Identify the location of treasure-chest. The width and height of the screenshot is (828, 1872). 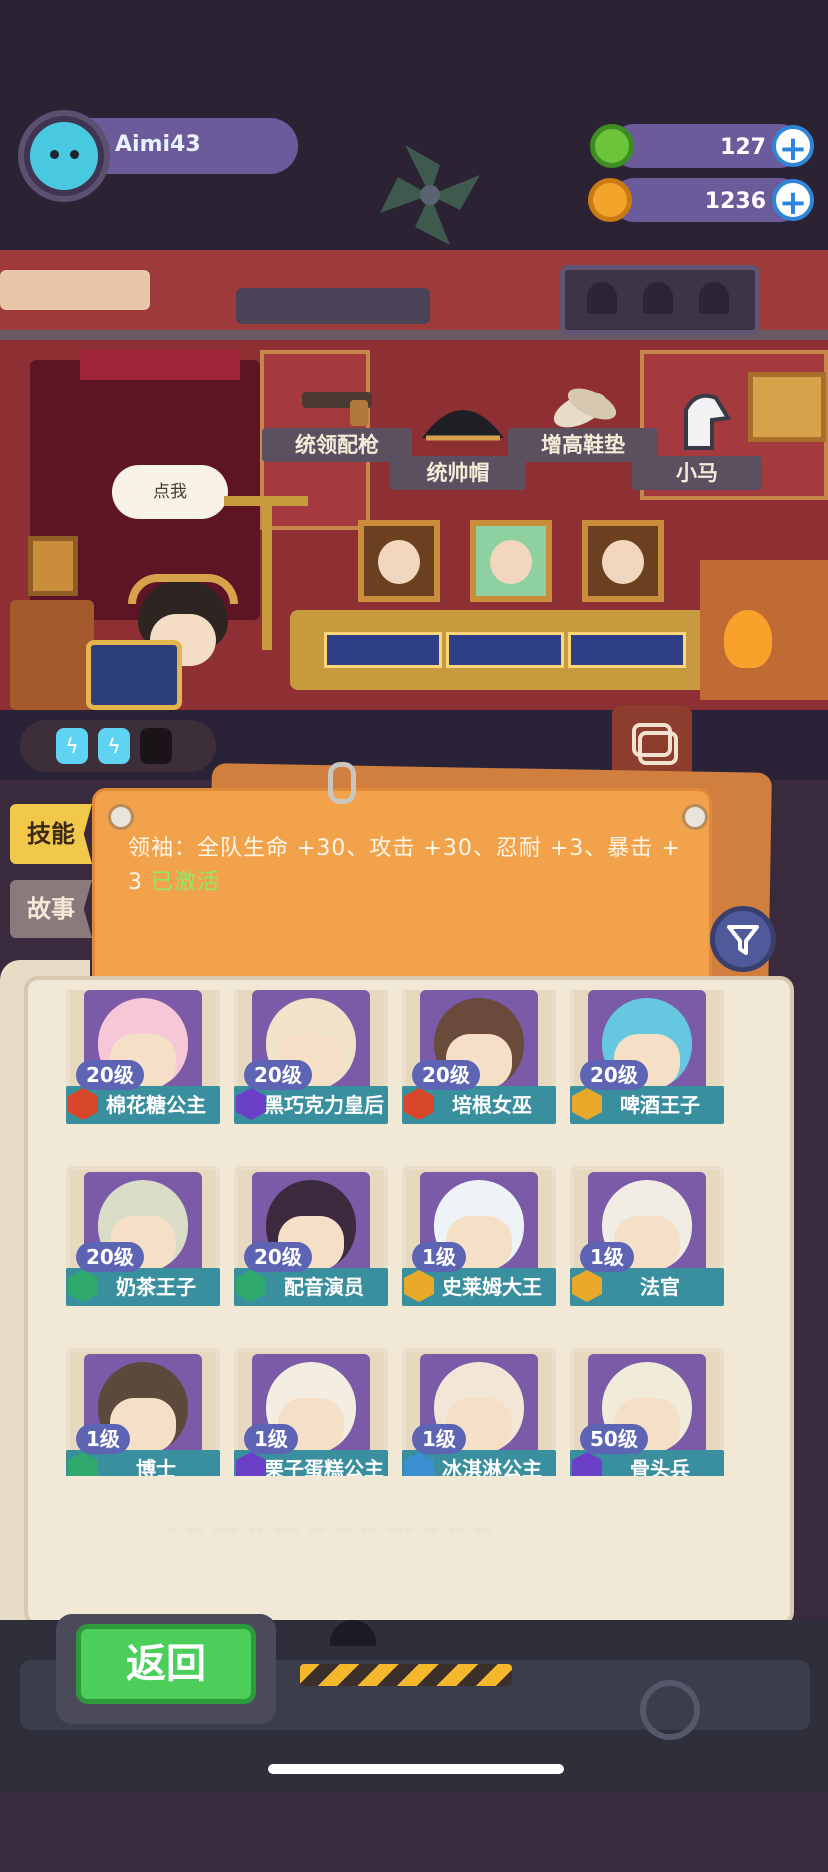
(134, 675).